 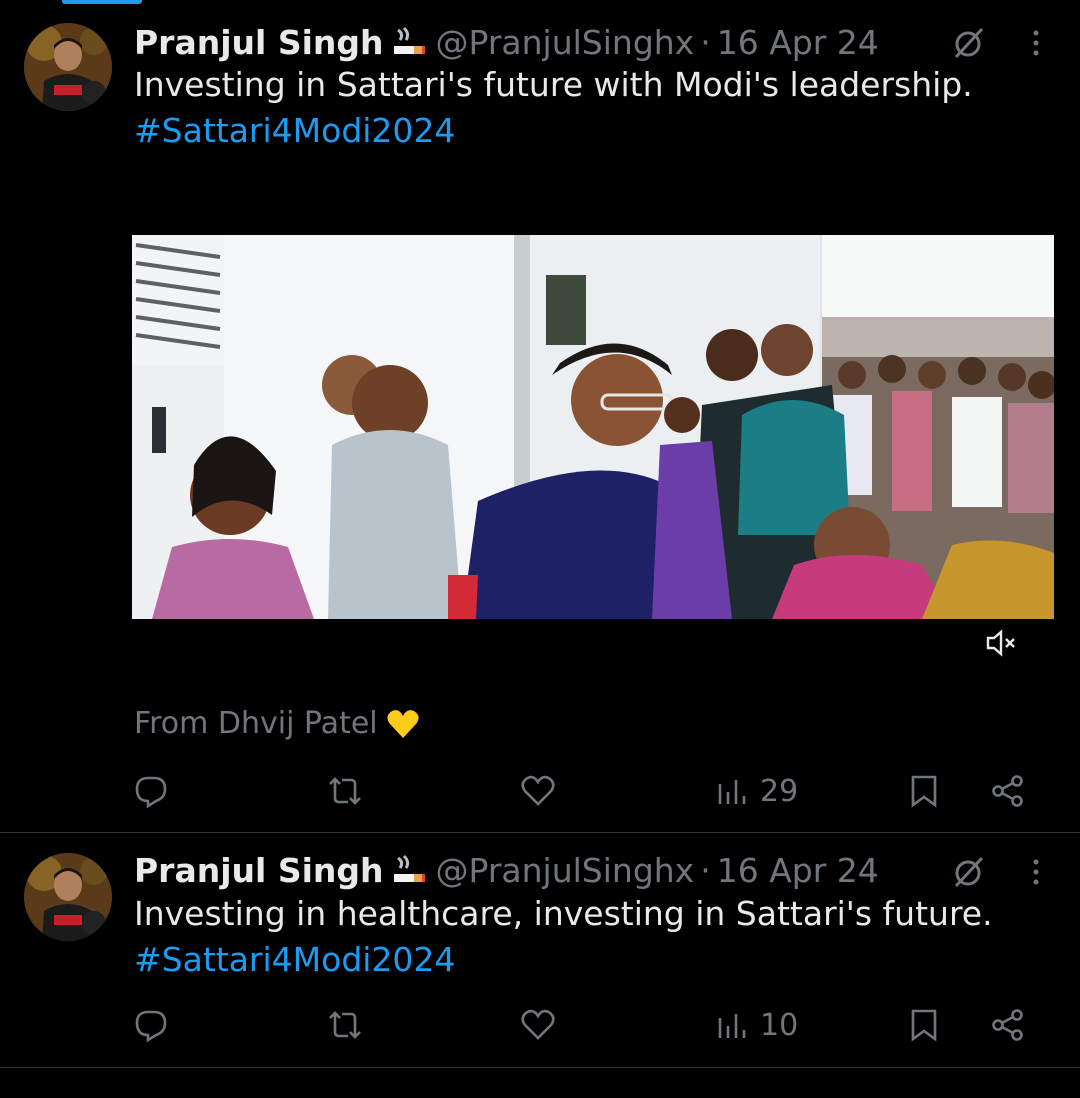 What do you see at coordinates (757, 1025) in the screenshot?
I see `views-button: 10` at bounding box center [757, 1025].